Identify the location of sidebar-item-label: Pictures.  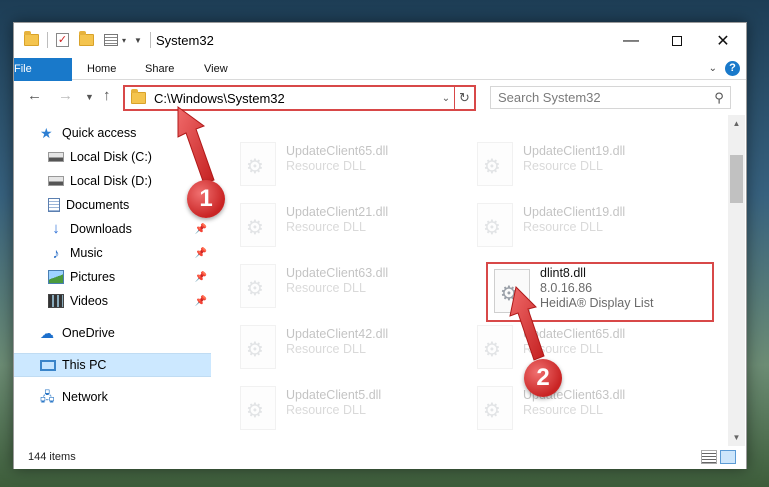
(93, 277).